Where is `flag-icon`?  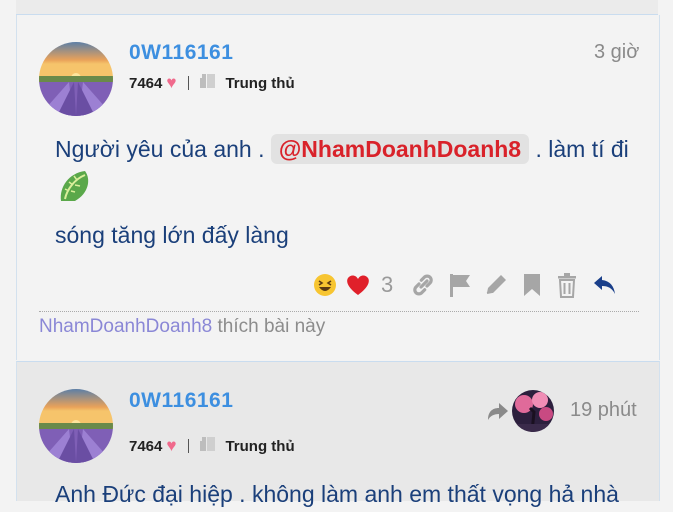
flag-icon is located at coordinates (460, 285).